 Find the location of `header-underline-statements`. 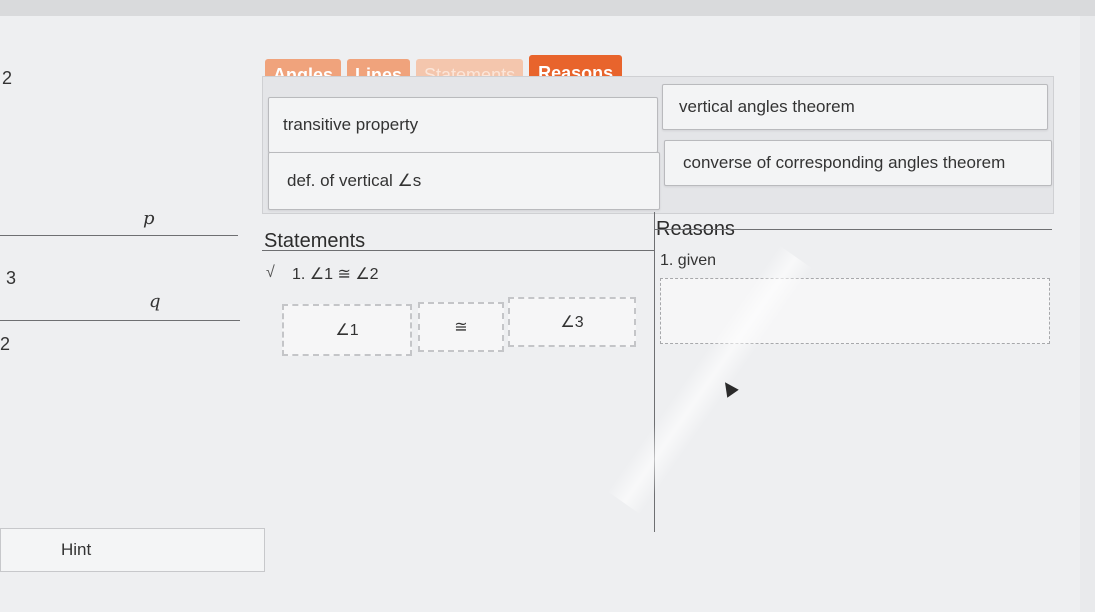

header-underline-statements is located at coordinates (458, 250).